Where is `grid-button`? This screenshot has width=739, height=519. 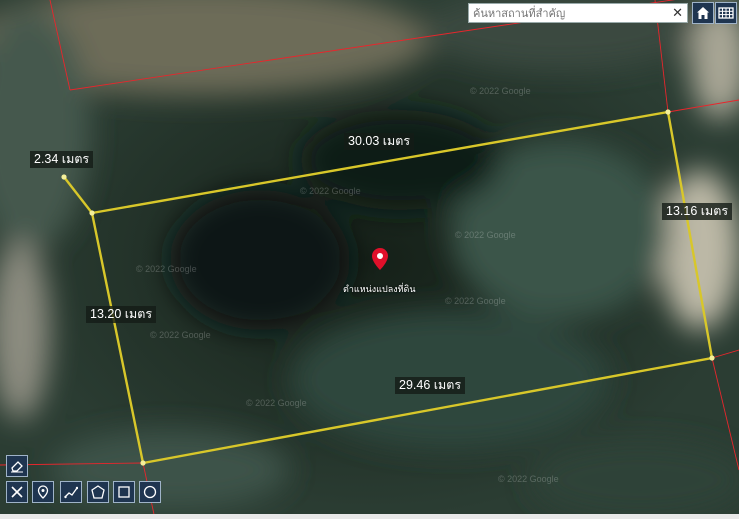 grid-button is located at coordinates (726, 13).